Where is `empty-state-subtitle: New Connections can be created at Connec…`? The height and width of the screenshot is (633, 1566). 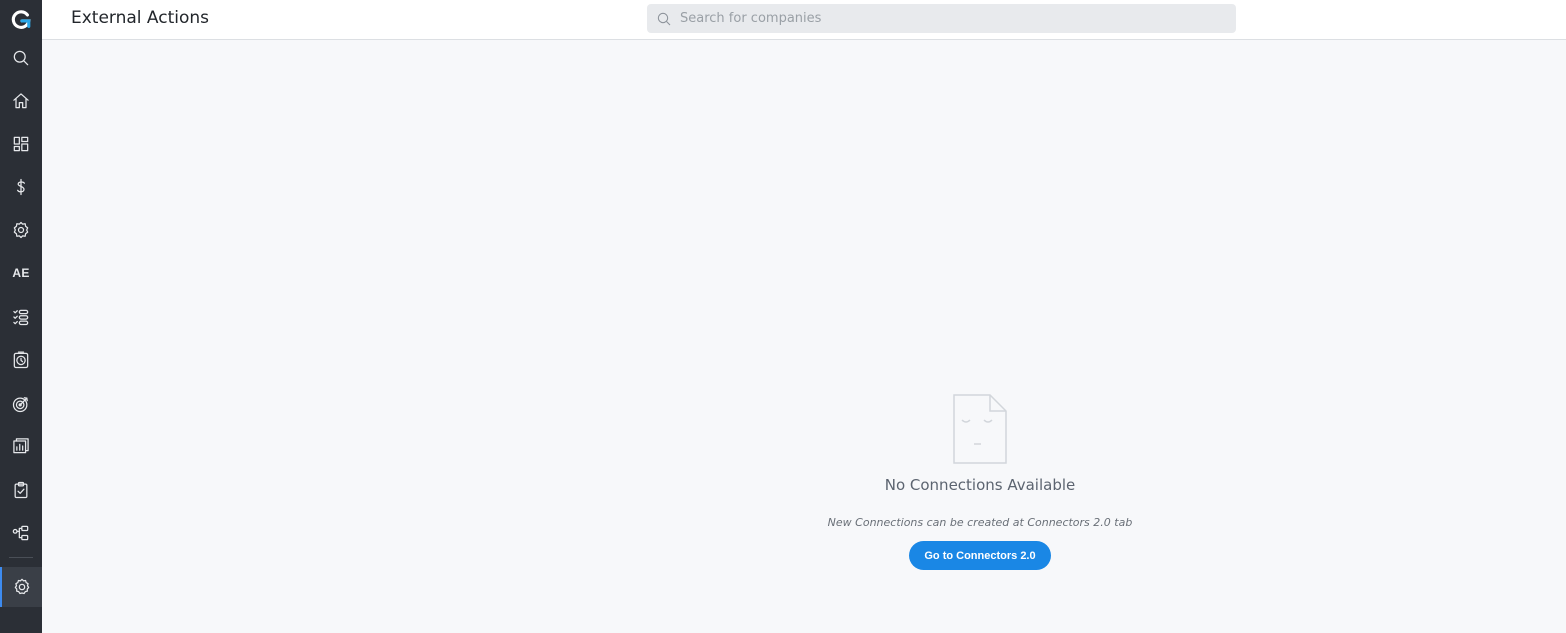
empty-state-subtitle: New Connections can be created at Connec… is located at coordinates (980, 522).